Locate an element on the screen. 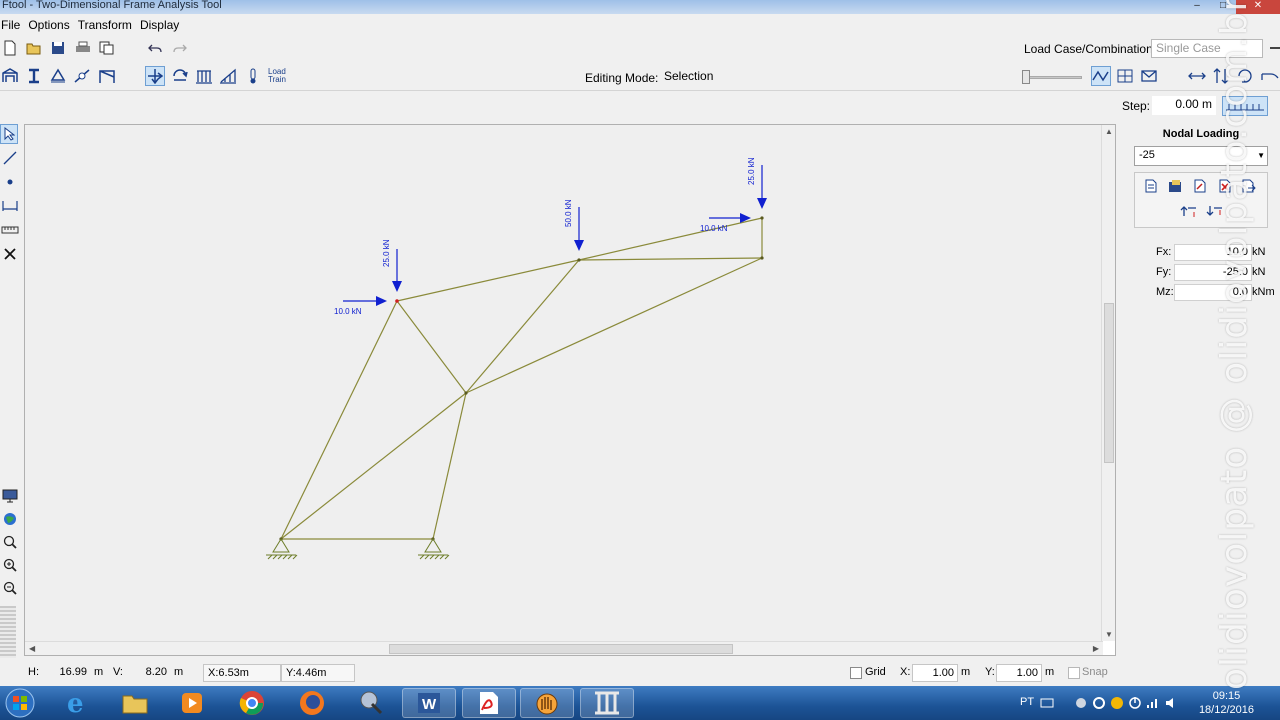  draw-member-icon is located at coordinates (10, 158).